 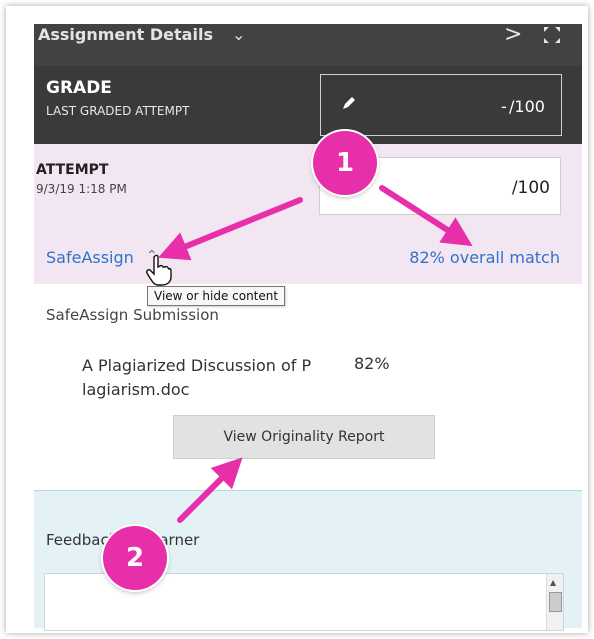 I want to click on scrollbar: ▲, so click(x=554, y=602).